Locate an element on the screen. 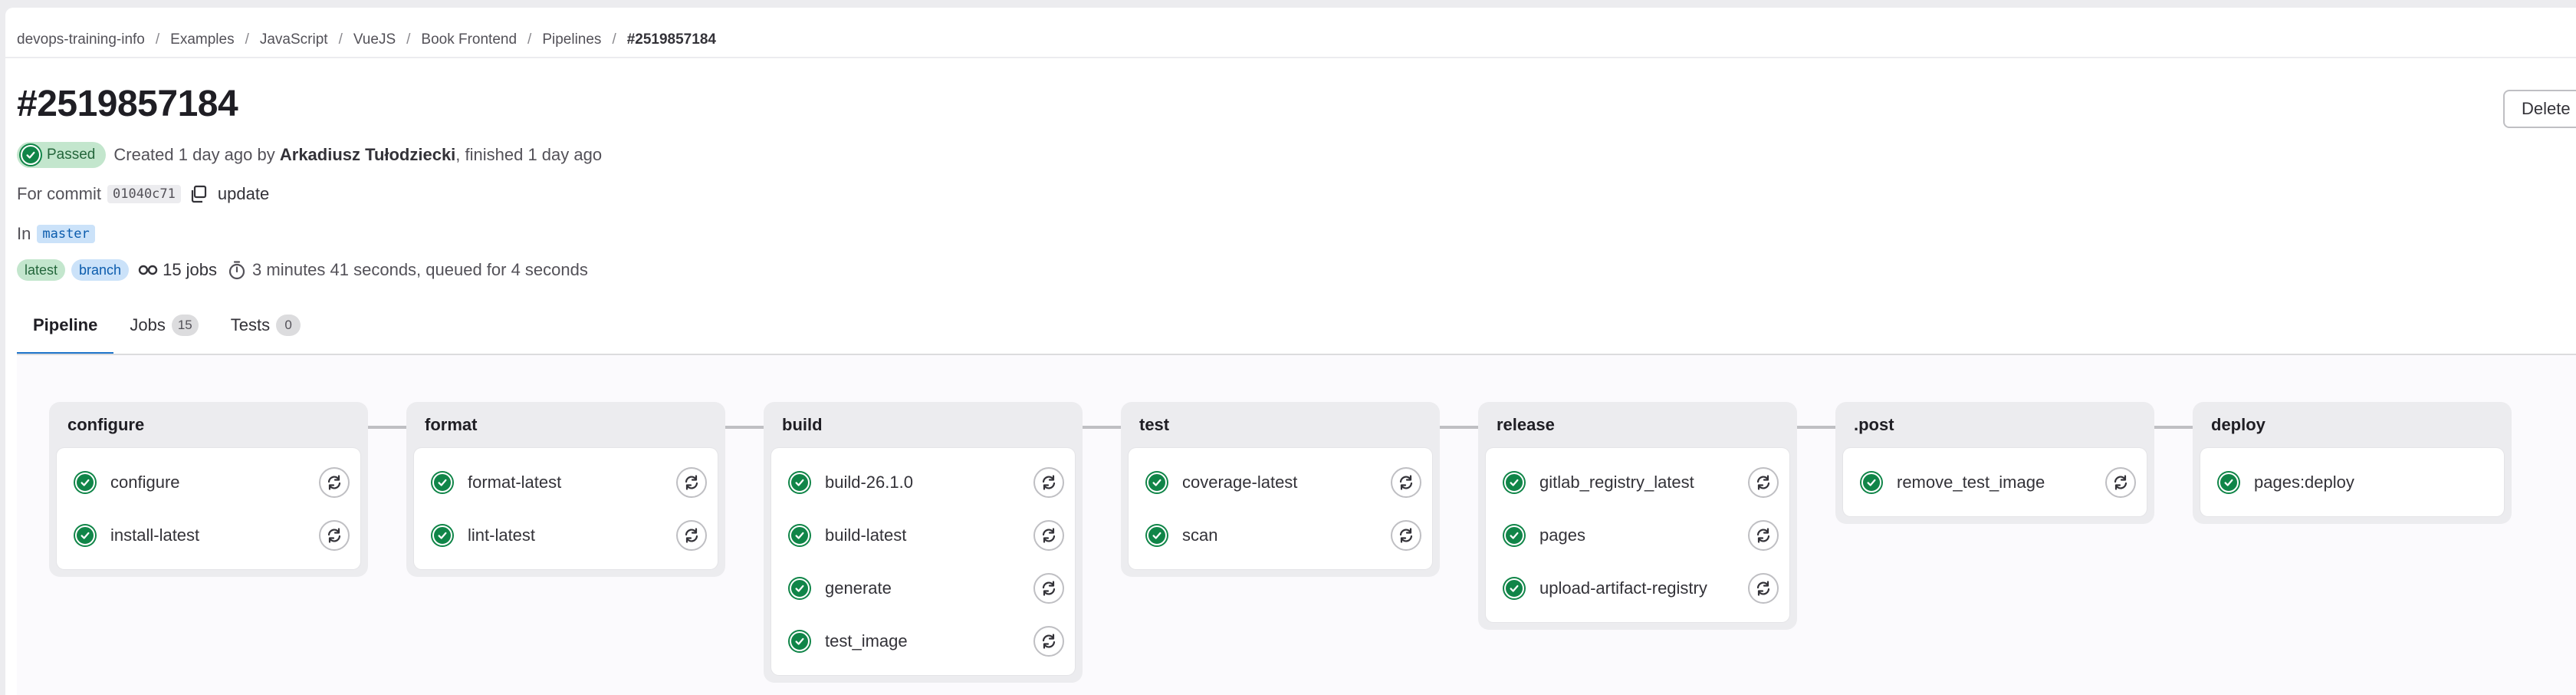  tab-jobs-count: 15 is located at coordinates (185, 326).